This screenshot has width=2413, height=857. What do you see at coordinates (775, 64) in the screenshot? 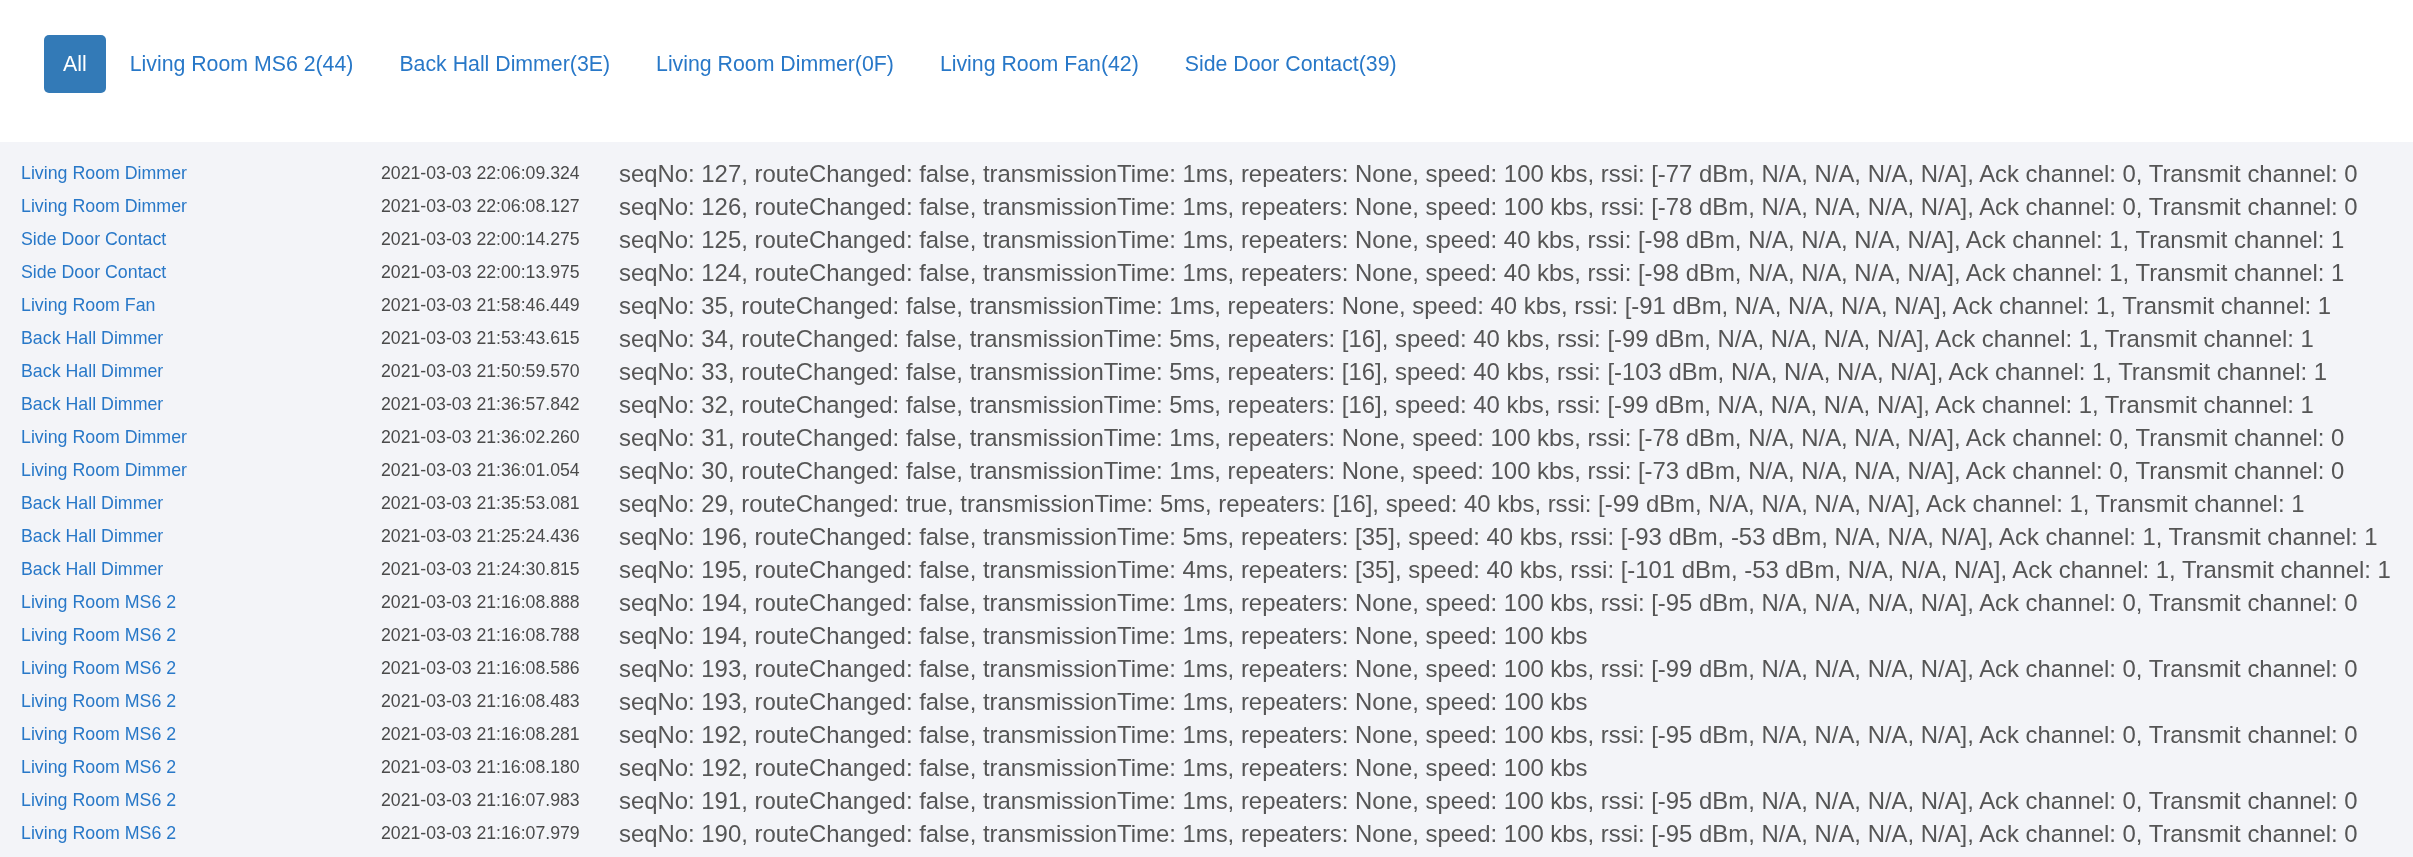
I see `filter-tab: Living Room Dimmer(0F)` at bounding box center [775, 64].